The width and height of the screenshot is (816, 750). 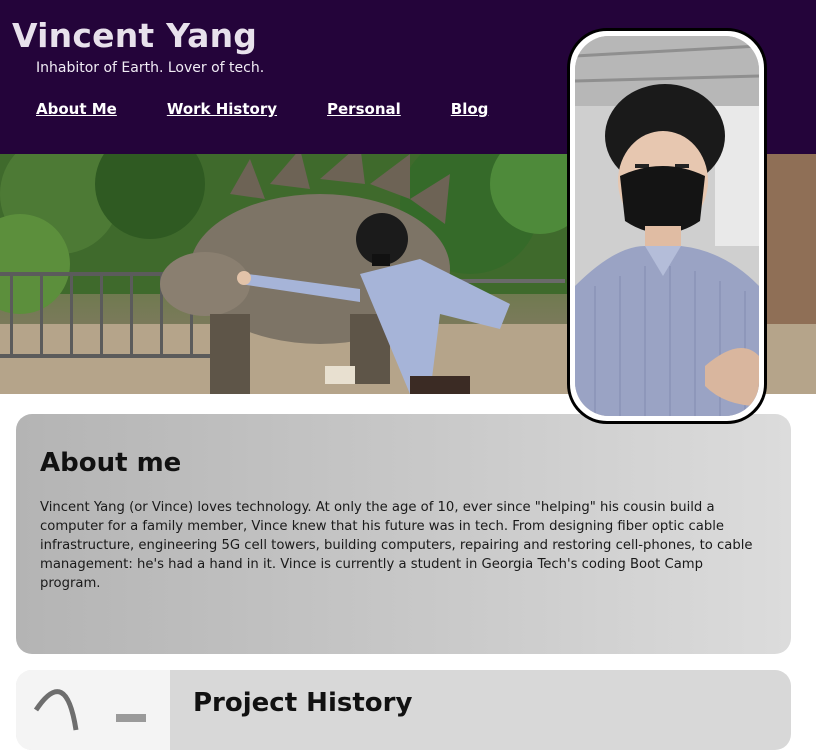 I want to click on profile-photo-frame, so click(x=667, y=226).